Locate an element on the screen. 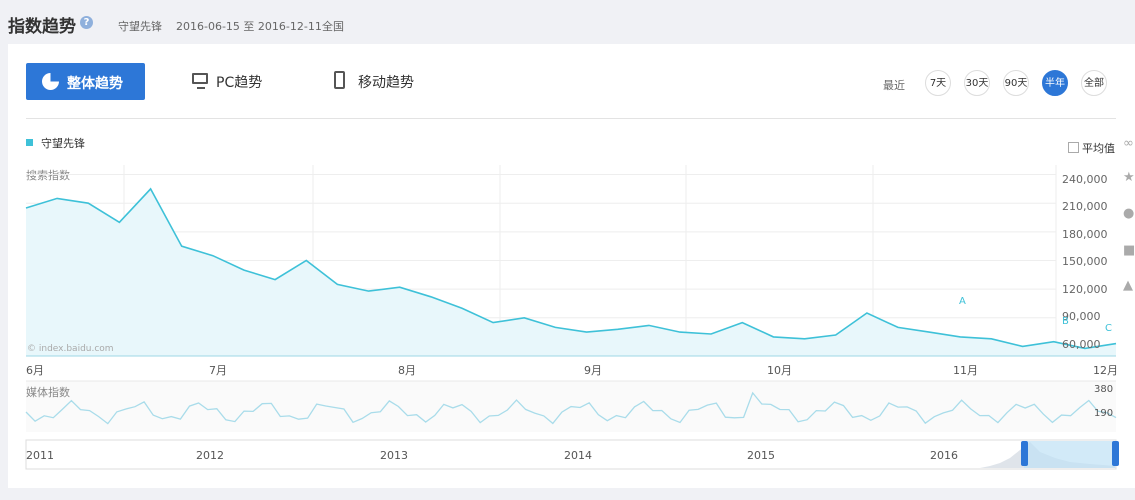 The height and width of the screenshot is (500, 1135). y-tick: 180,000 is located at coordinates (1085, 234).